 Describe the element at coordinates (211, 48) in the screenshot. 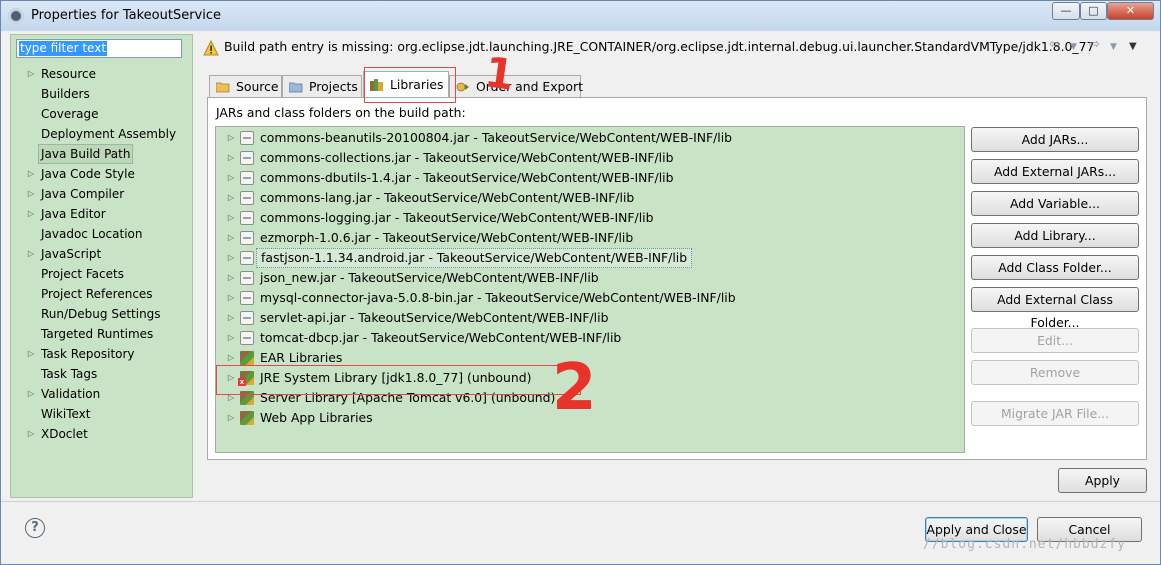

I see `warning-icon` at that location.